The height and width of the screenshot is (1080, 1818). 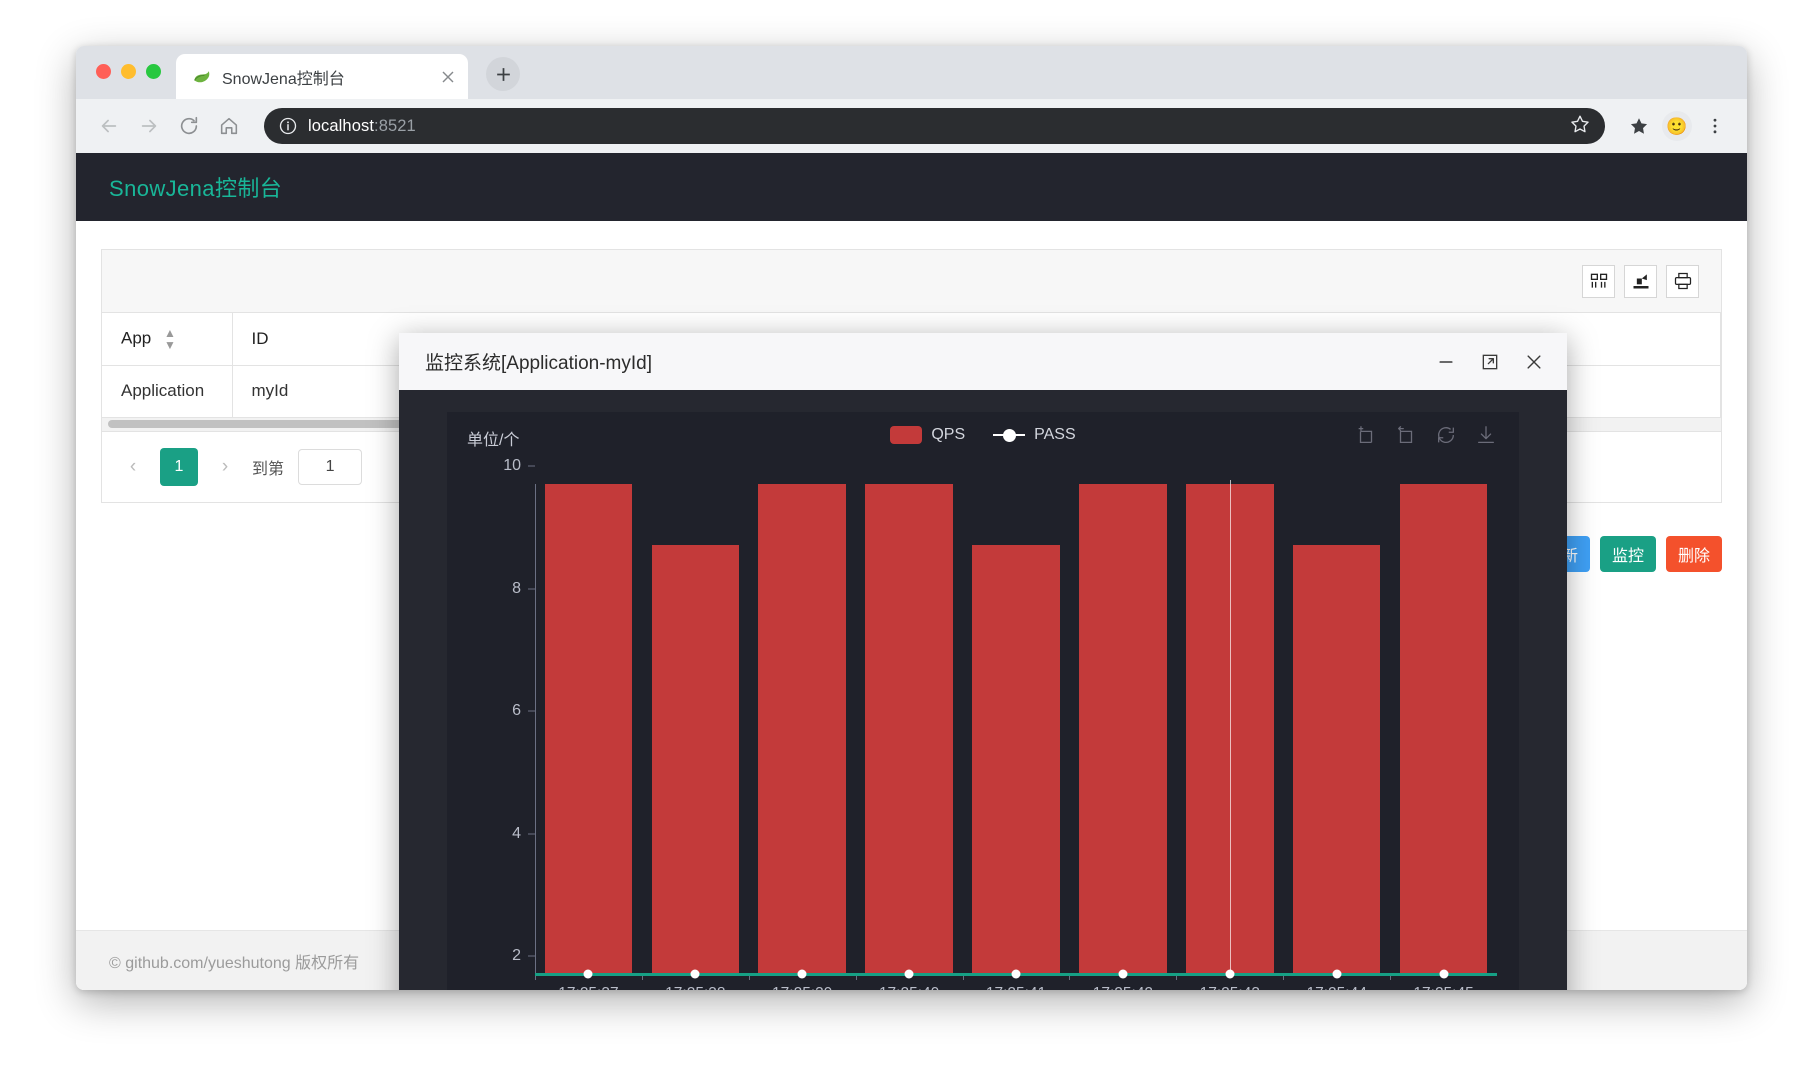 I want to click on legend-label-pass: PASS, so click(x=1055, y=434).